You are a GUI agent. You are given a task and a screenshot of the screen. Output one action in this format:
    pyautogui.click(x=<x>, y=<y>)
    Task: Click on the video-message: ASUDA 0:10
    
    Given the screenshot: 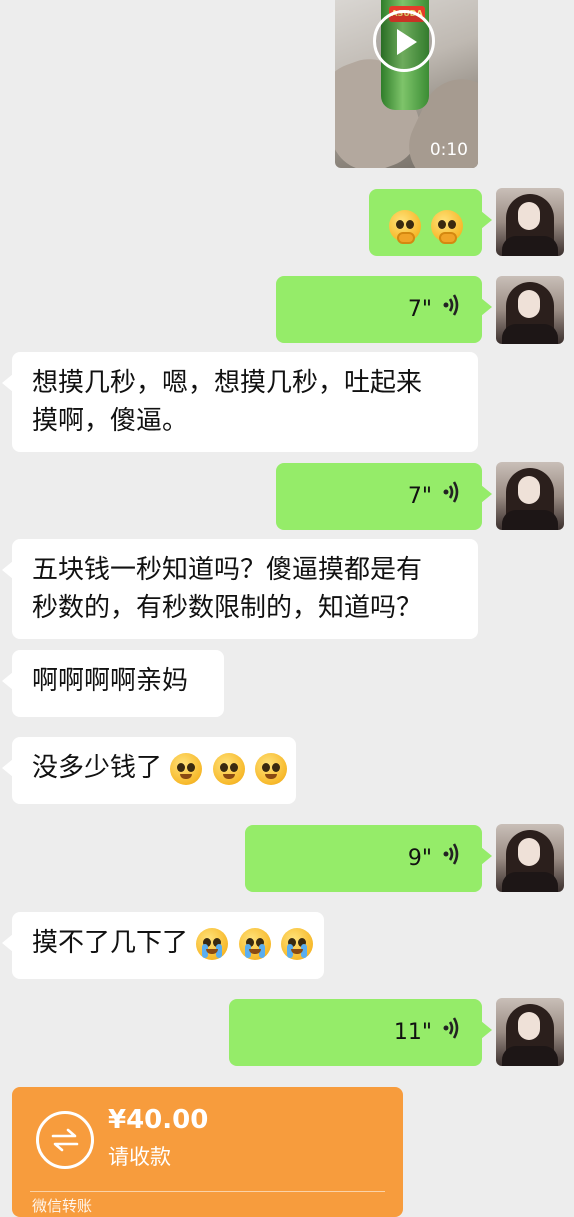 What is the action you would take?
    pyautogui.click(x=406, y=84)
    